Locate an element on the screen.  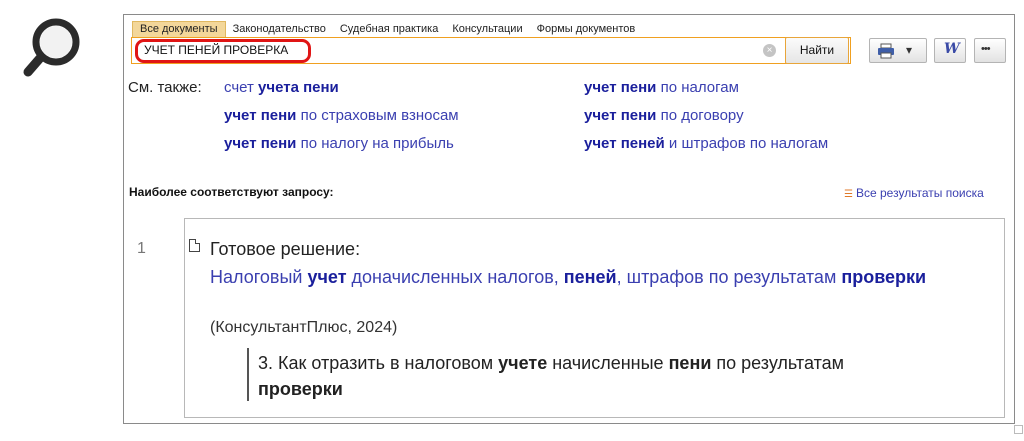
result-source: (КонсультантПлюс, 2024) is located at coordinates (304, 327).